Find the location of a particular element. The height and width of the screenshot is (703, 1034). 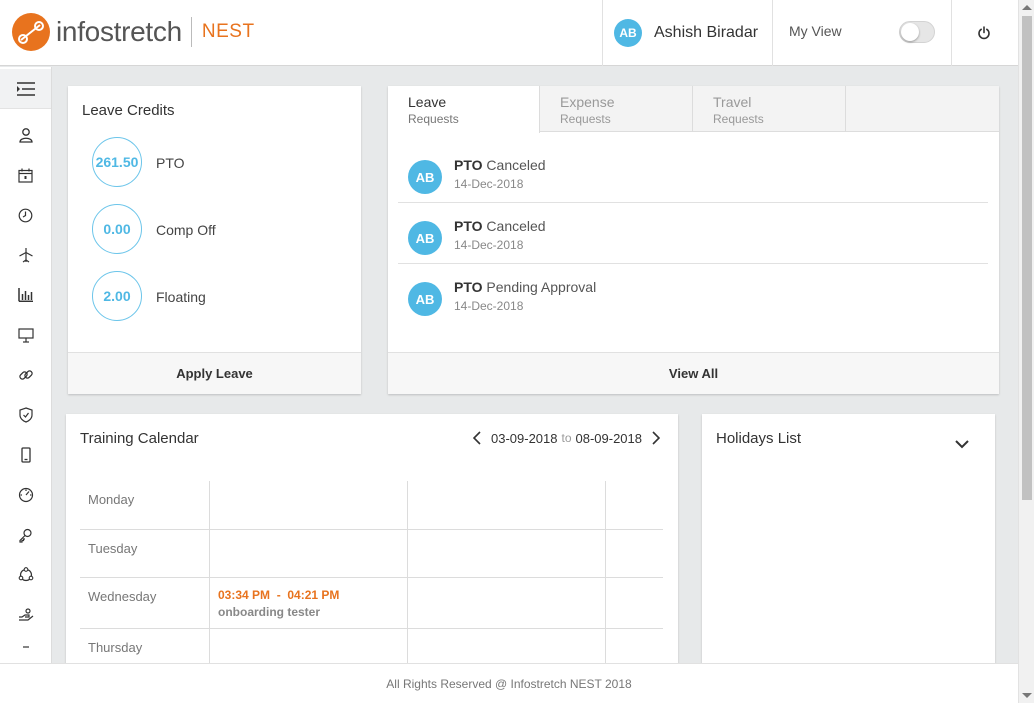

presentation-icon is located at coordinates (25, 335).